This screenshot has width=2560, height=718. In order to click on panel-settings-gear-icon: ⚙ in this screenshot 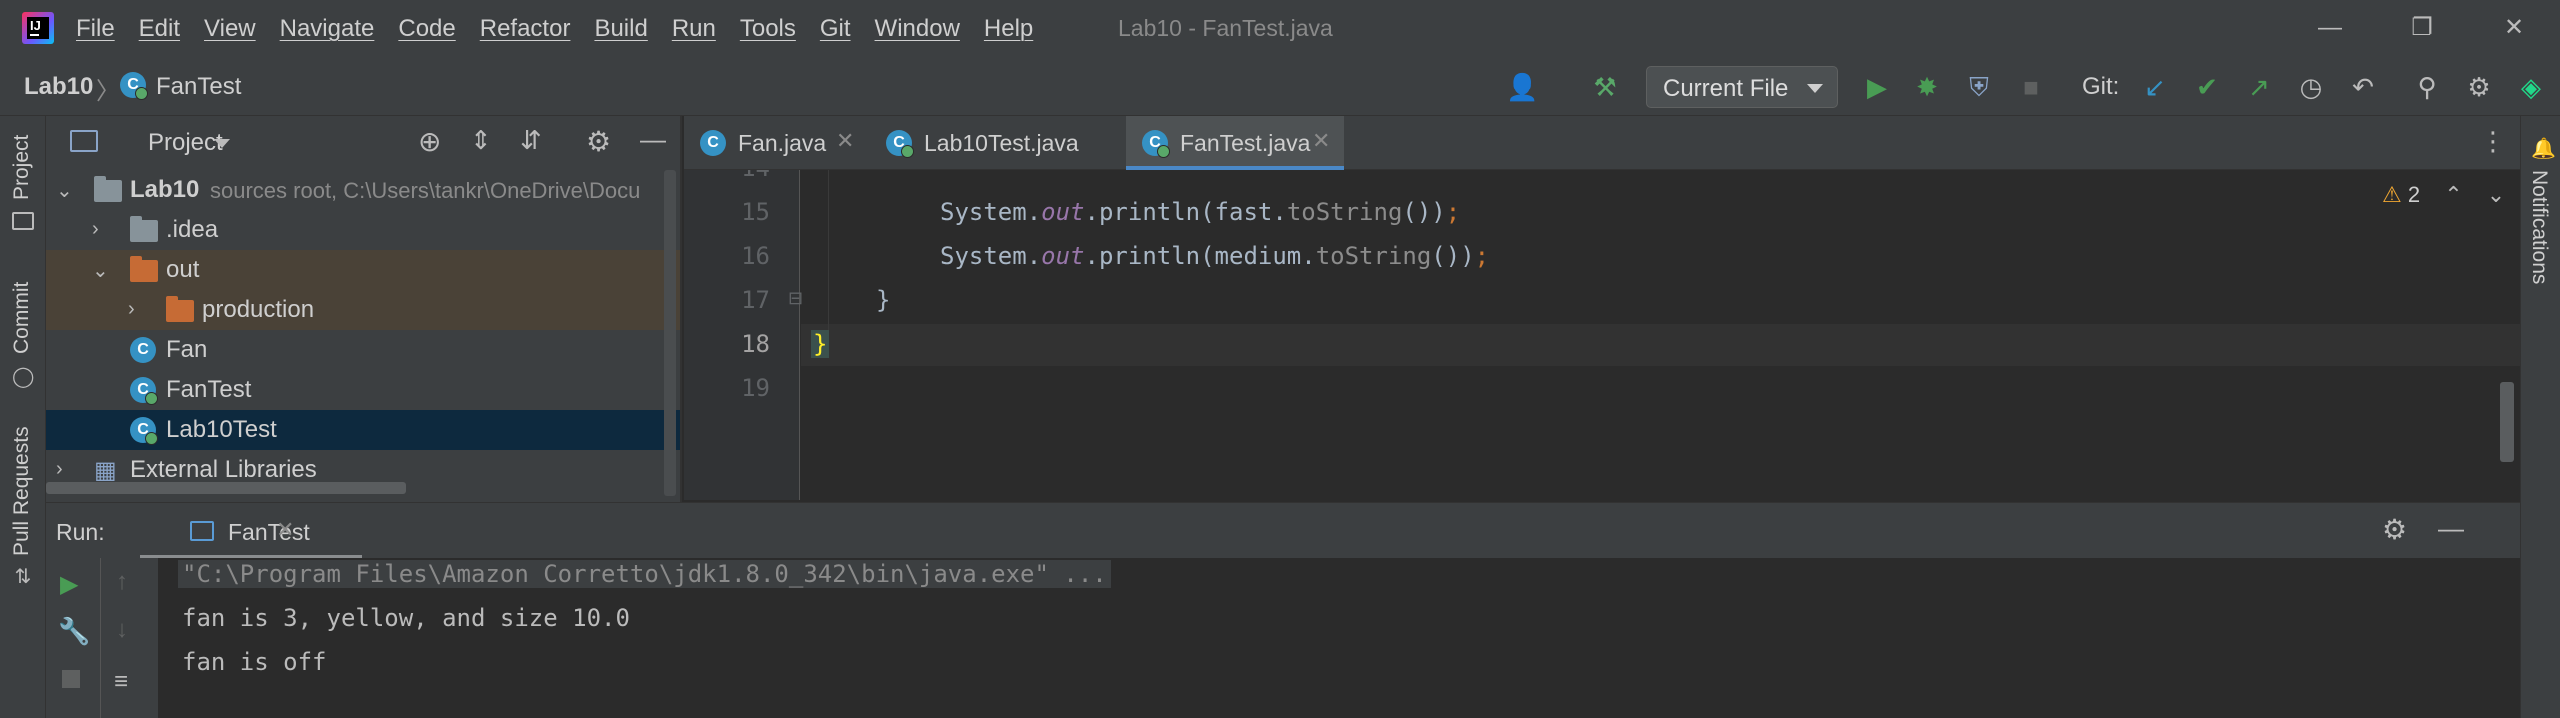, I will do `click(598, 141)`.